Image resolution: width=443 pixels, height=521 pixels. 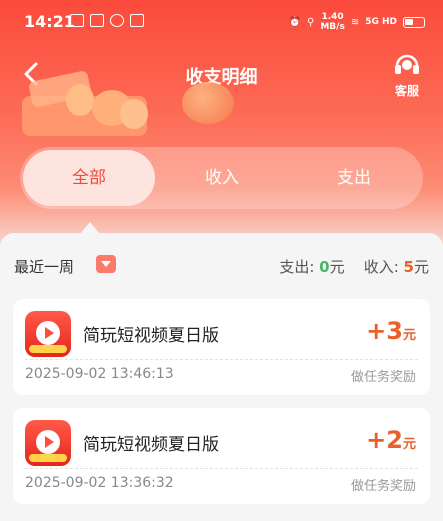 What do you see at coordinates (407, 64) in the screenshot?
I see `headset-icon` at bounding box center [407, 64].